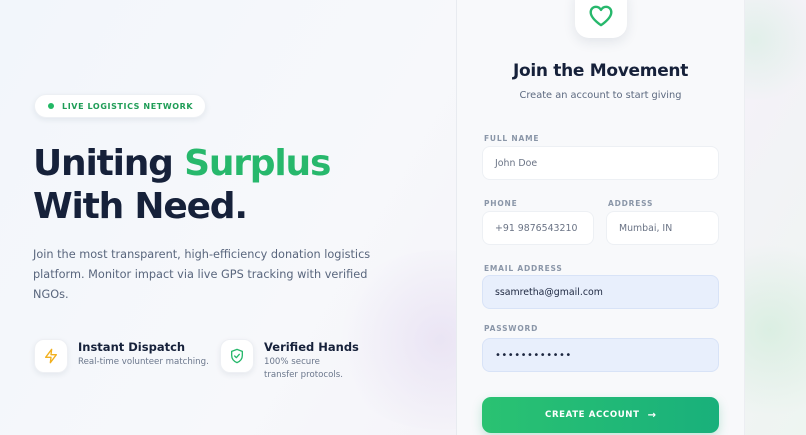 This screenshot has width=806, height=435. I want to click on full-name-field: John Doe, so click(600, 163).